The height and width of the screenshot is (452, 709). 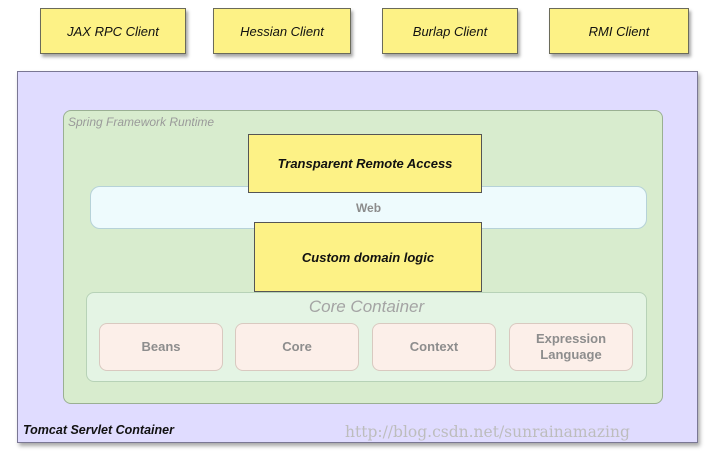 What do you see at coordinates (368, 207) in the screenshot?
I see `web-label: Web` at bounding box center [368, 207].